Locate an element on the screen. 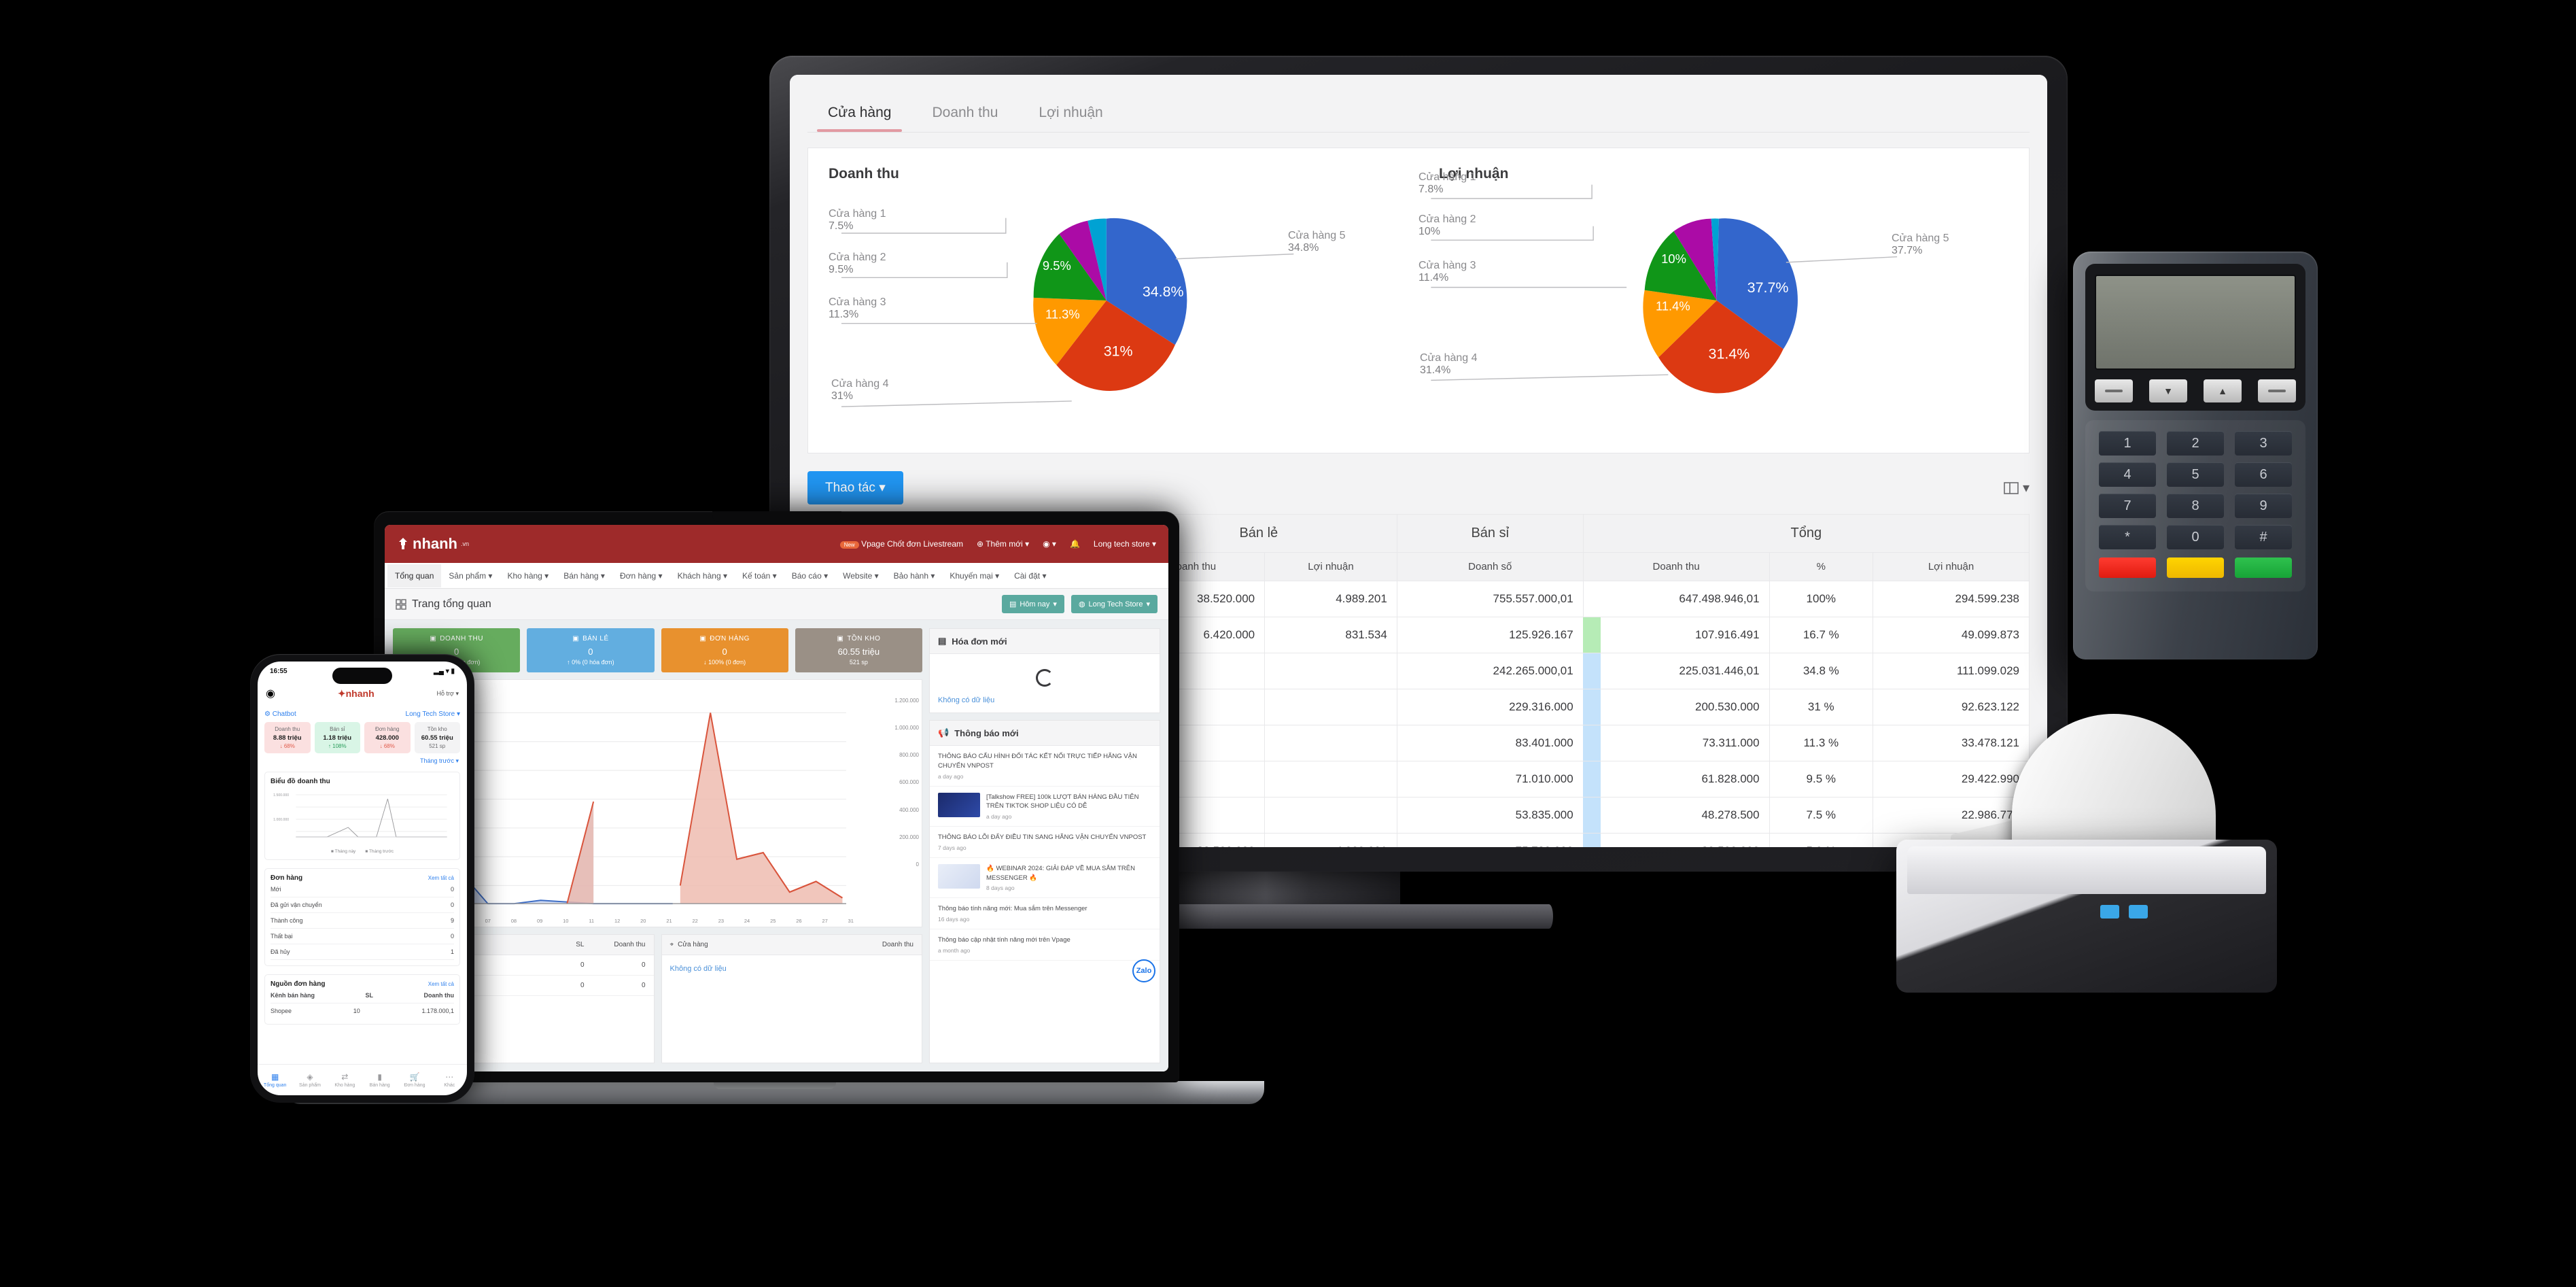 The width and height of the screenshot is (2576, 1287). order-status-row: Mới 0 is located at coordinates (362, 889).